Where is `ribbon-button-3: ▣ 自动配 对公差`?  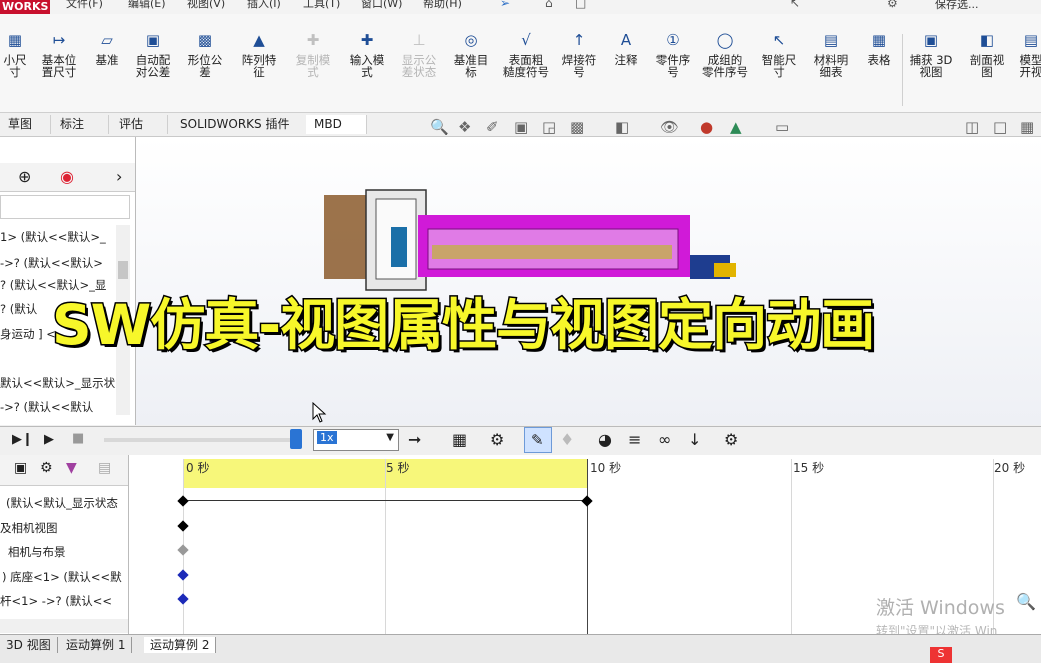 ribbon-button-3: ▣ 自动配 对公差 is located at coordinates (153, 56).